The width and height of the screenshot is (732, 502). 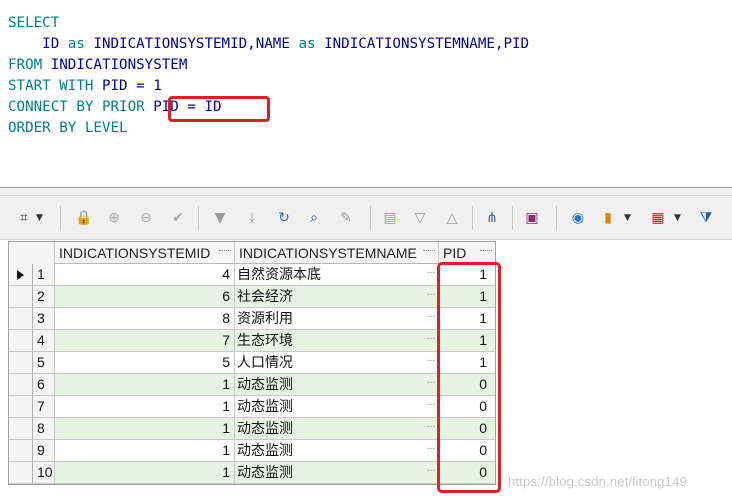 I want to click on annotation-box-pid-column, so click(x=469, y=377).